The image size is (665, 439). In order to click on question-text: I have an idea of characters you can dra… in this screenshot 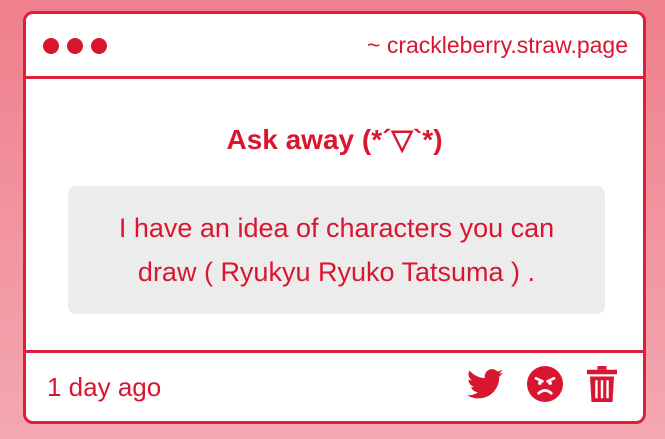, I will do `click(336, 250)`.